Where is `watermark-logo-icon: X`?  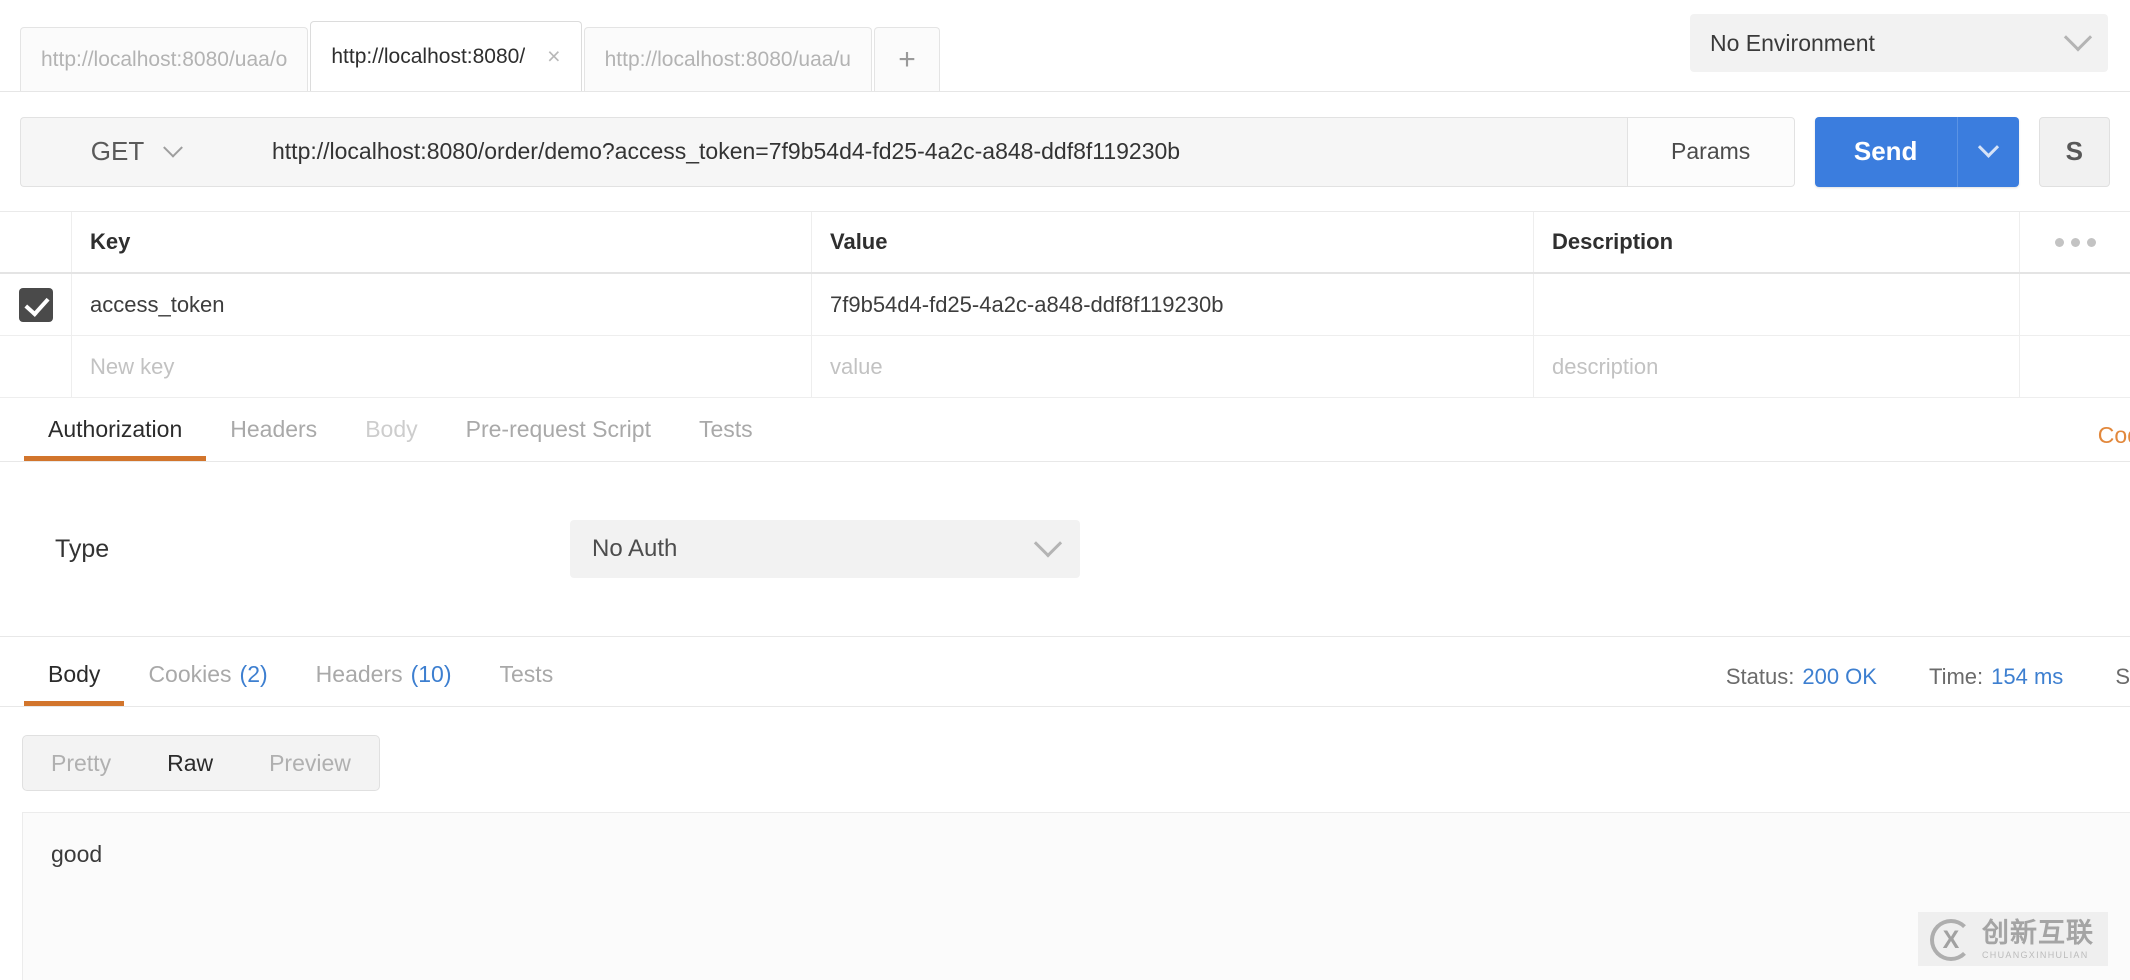
watermark-logo-icon: X is located at coordinates (1951, 940).